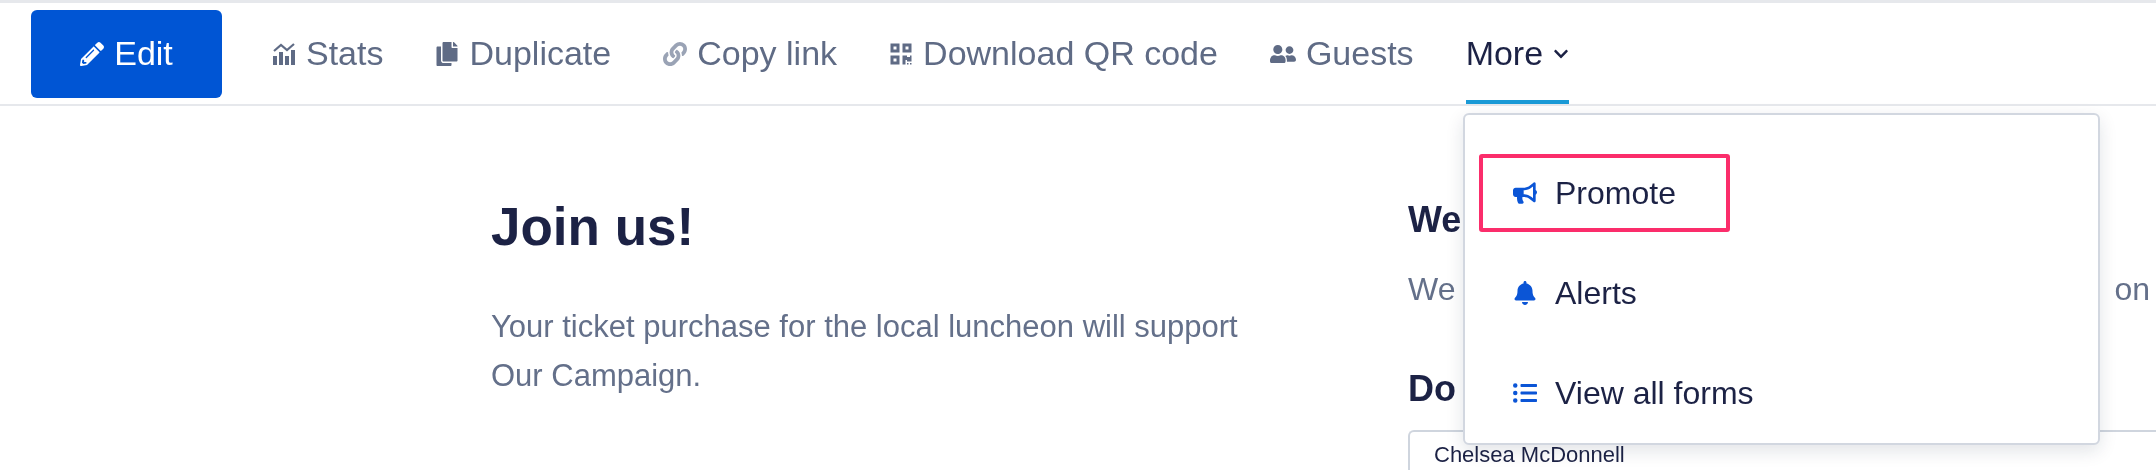  What do you see at coordinates (1432, 289) in the screenshot?
I see `section-text: We` at bounding box center [1432, 289].